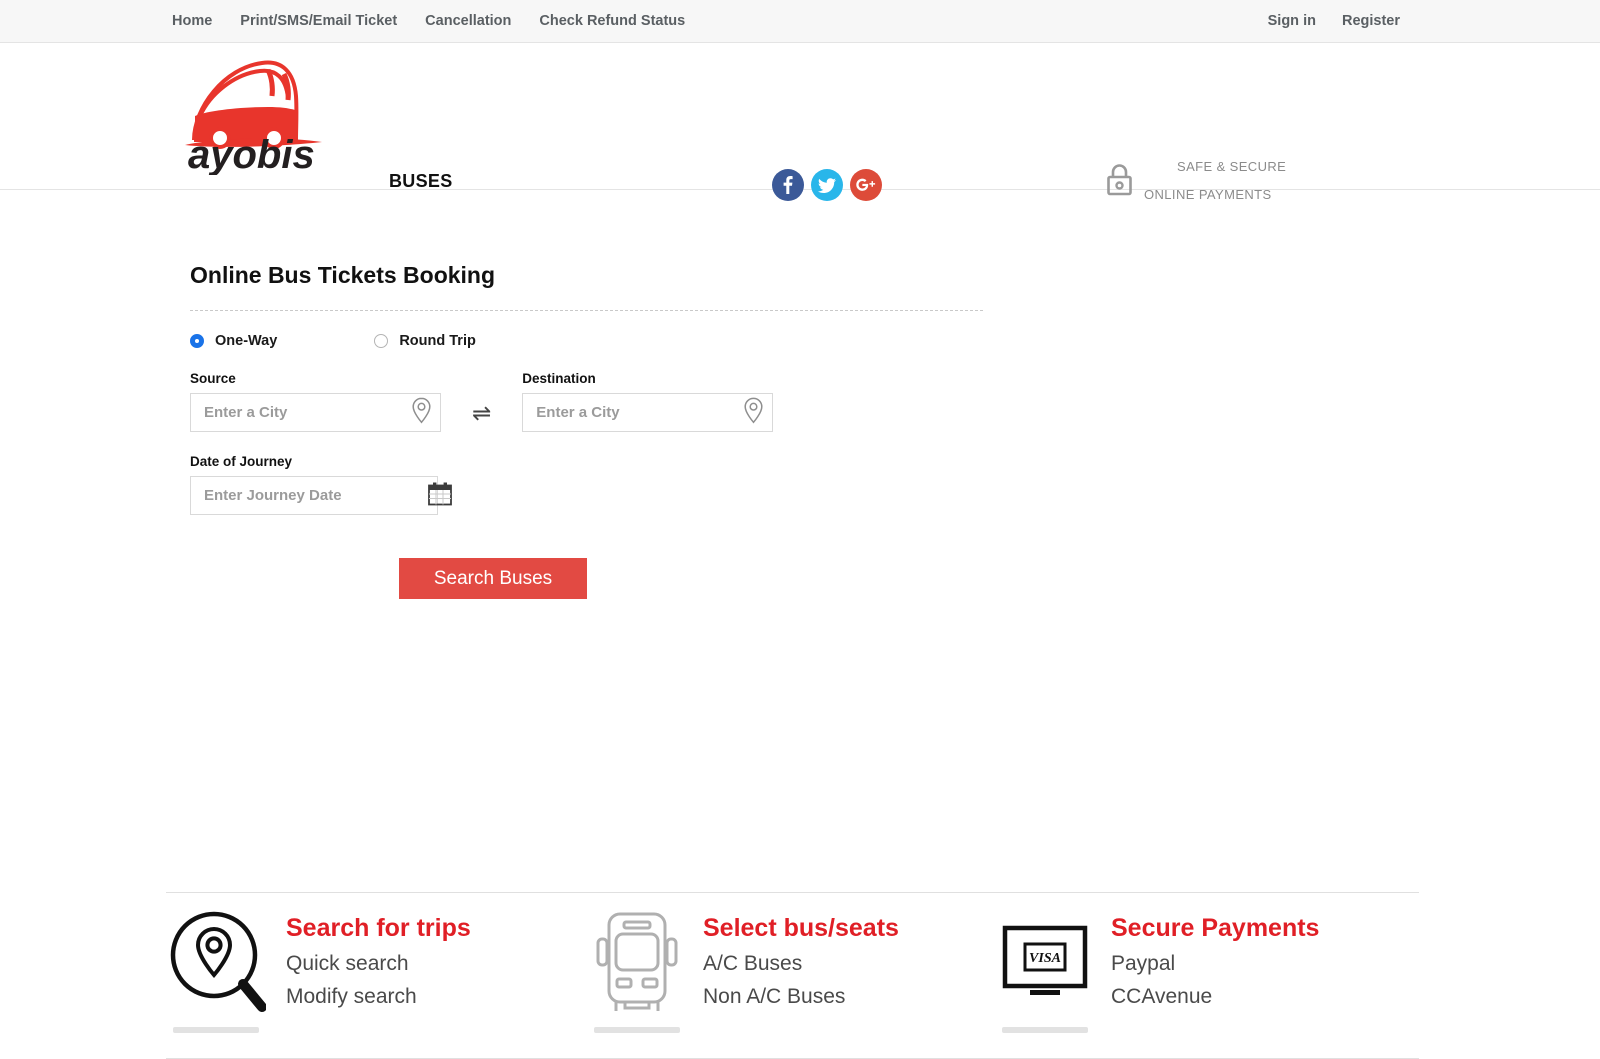  I want to click on feature-line-1: Paypal, so click(1143, 963).